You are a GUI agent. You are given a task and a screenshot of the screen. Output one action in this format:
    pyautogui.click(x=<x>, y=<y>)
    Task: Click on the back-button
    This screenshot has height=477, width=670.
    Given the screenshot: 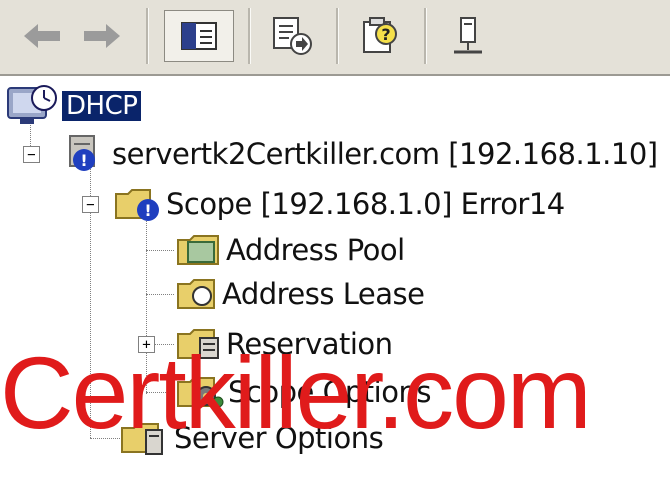 What is the action you would take?
    pyautogui.click(x=42, y=36)
    